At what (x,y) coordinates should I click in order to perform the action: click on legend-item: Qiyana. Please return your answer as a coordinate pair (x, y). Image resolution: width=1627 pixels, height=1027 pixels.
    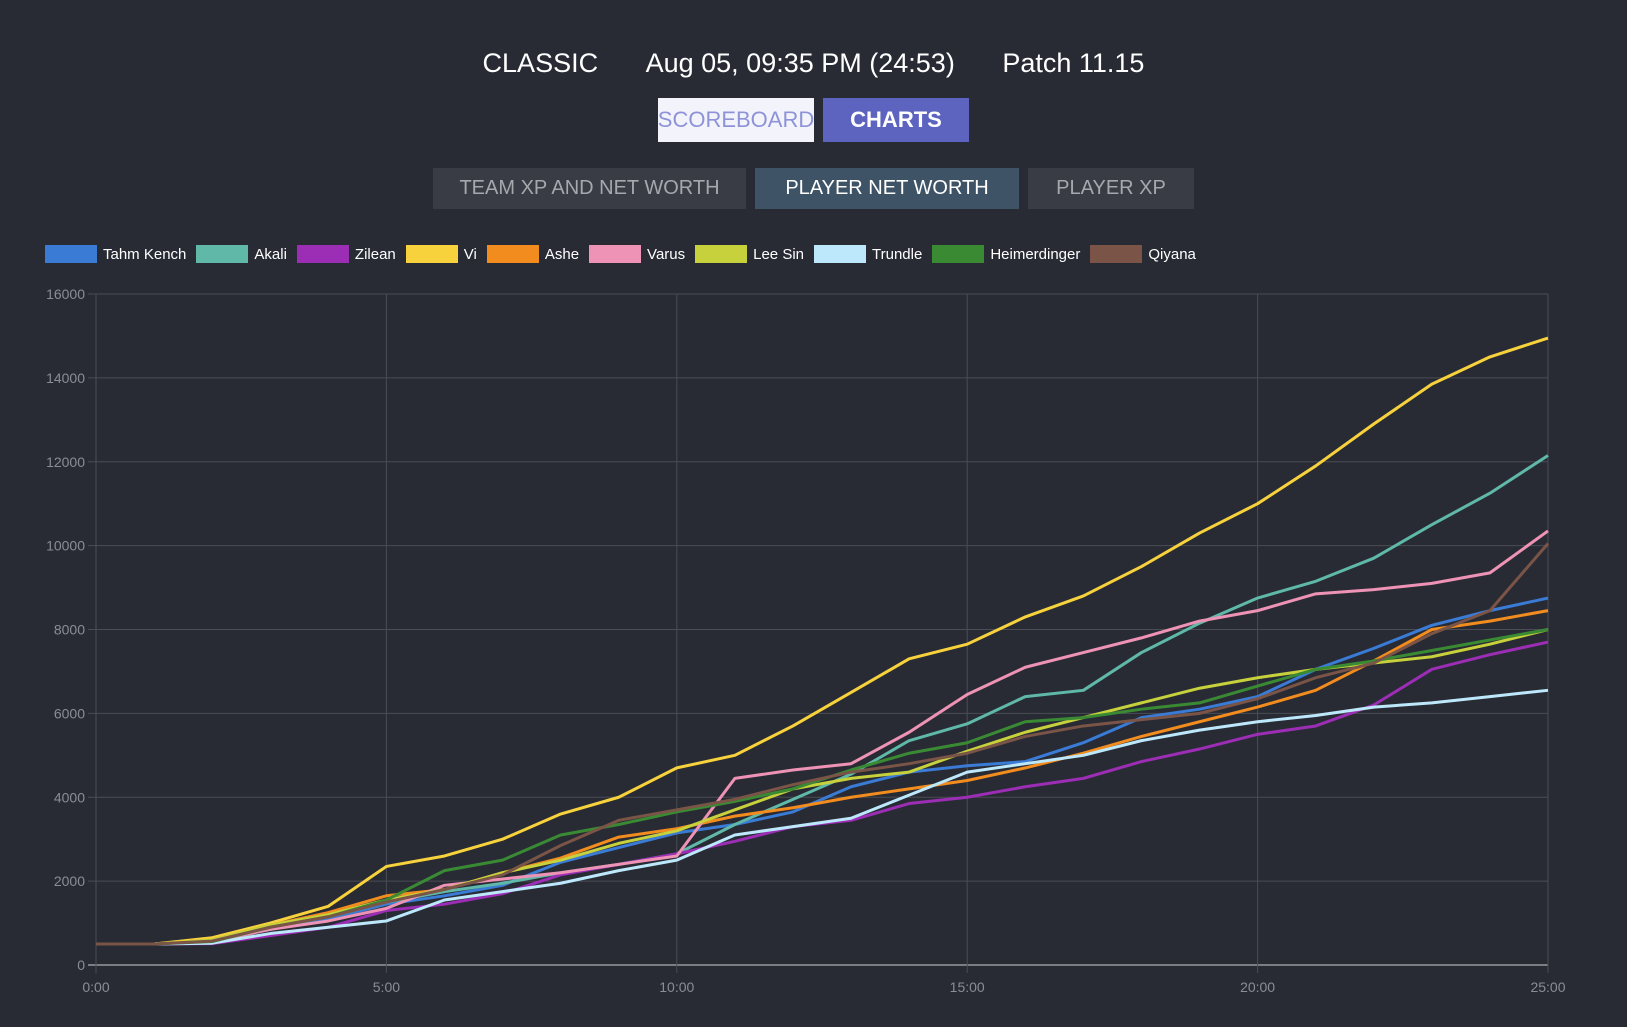
    Looking at the image, I should click on (1143, 254).